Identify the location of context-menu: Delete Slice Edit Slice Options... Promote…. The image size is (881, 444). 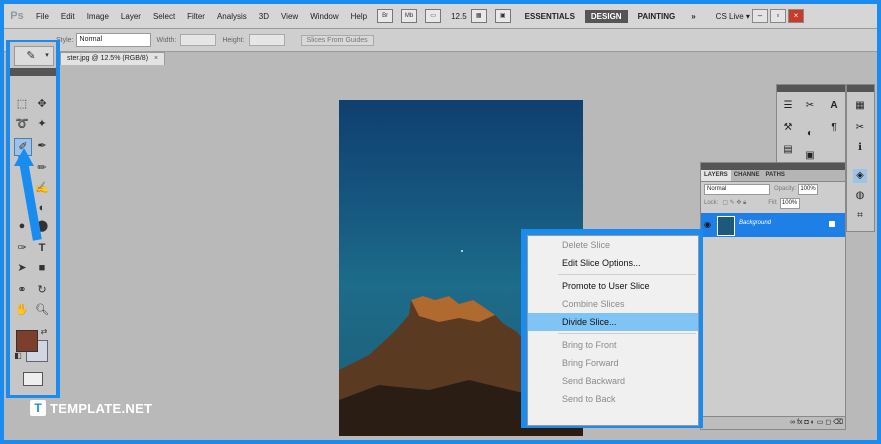
(613, 330).